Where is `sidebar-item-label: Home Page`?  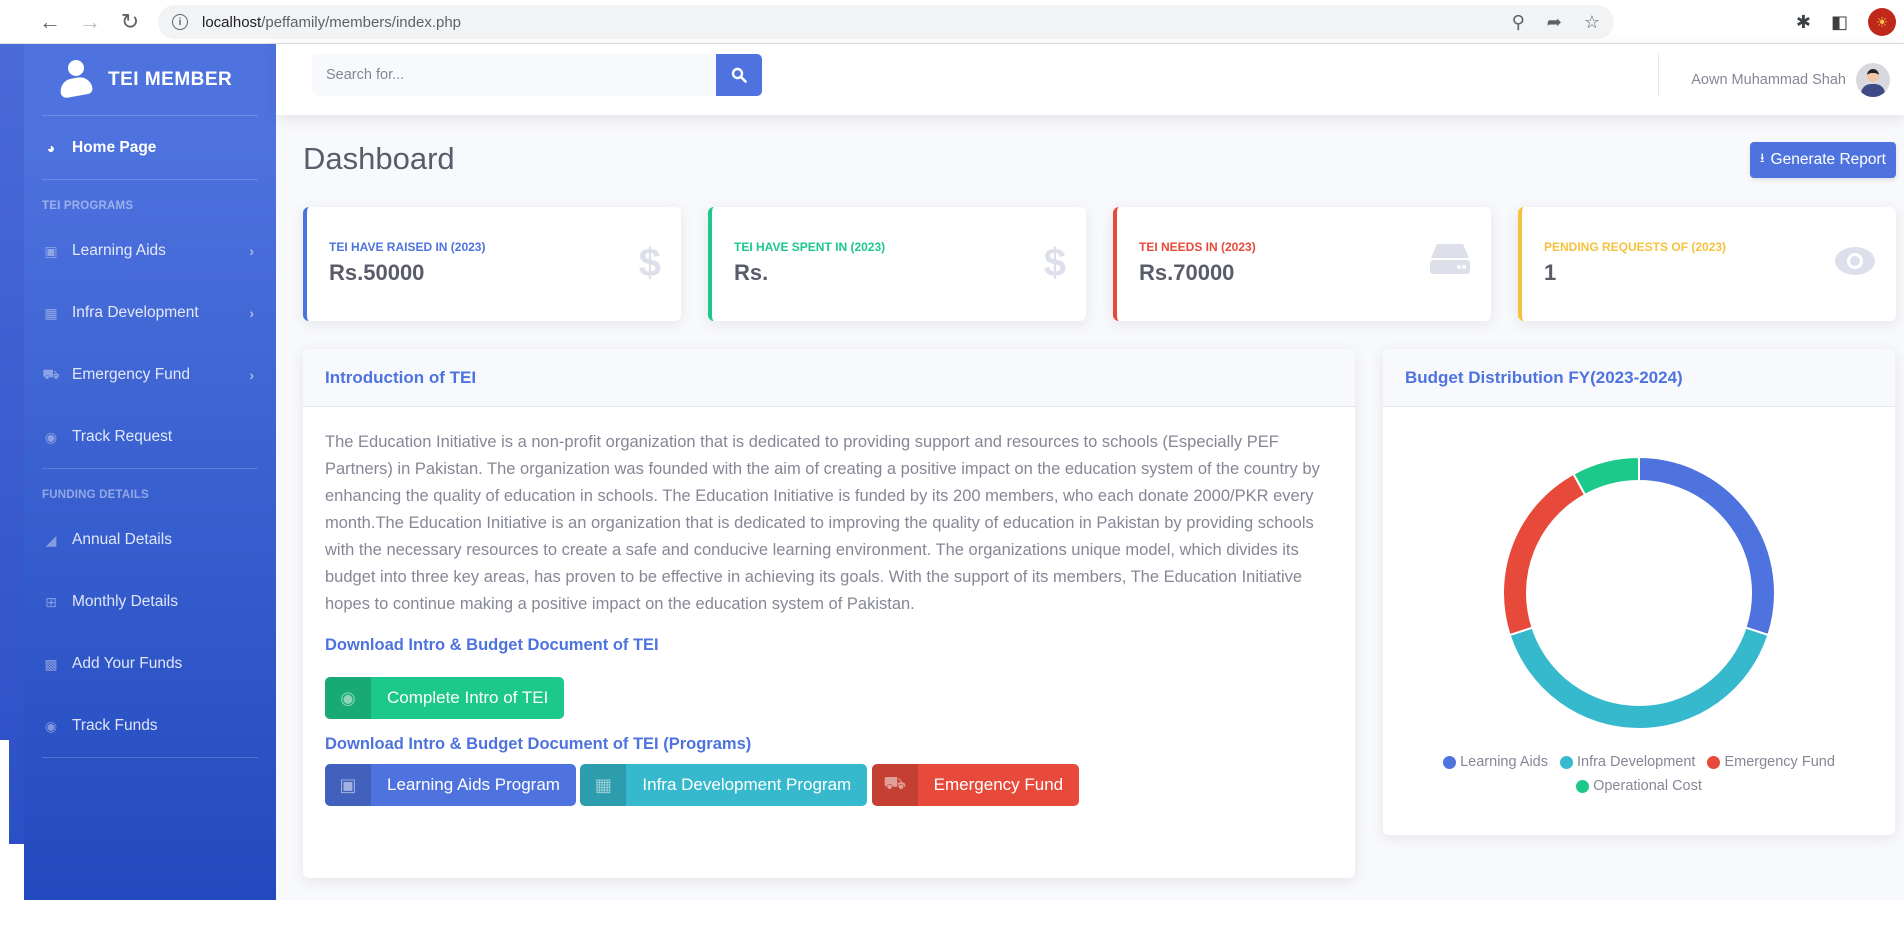 sidebar-item-label: Home Page is located at coordinates (114, 147).